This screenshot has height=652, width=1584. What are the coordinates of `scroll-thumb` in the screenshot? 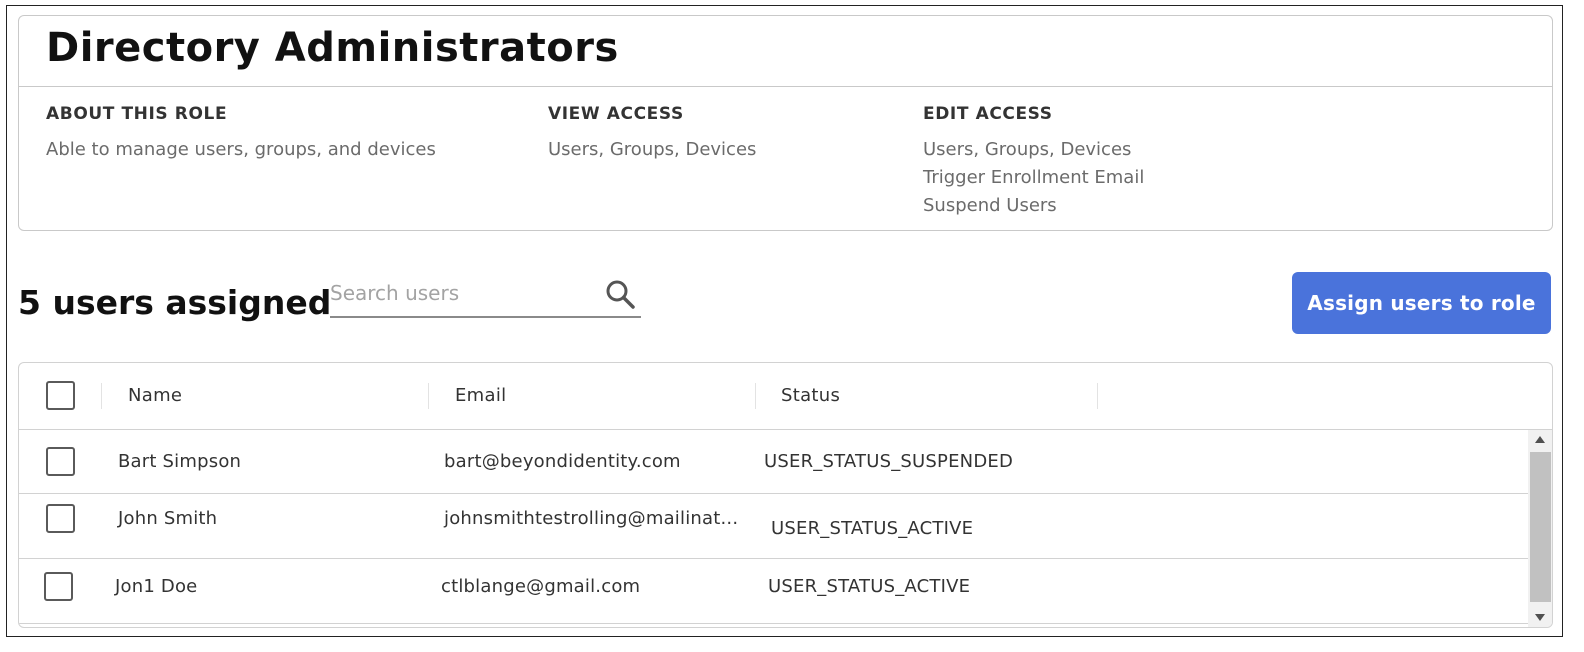 It's located at (1540, 527).